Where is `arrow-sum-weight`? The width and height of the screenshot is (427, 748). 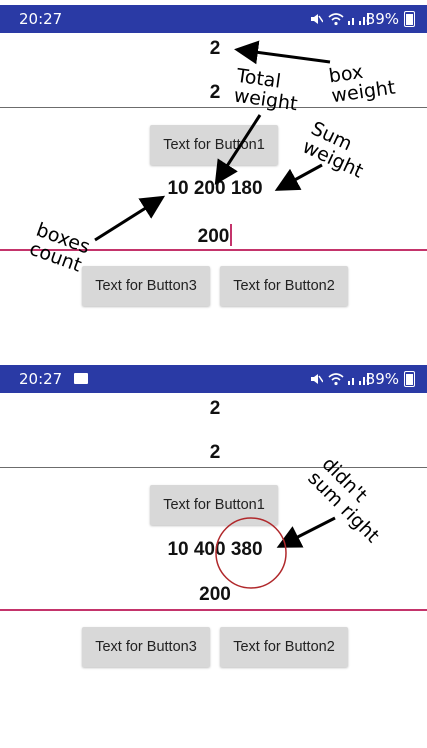
arrow-sum-weight is located at coordinates (298, 177).